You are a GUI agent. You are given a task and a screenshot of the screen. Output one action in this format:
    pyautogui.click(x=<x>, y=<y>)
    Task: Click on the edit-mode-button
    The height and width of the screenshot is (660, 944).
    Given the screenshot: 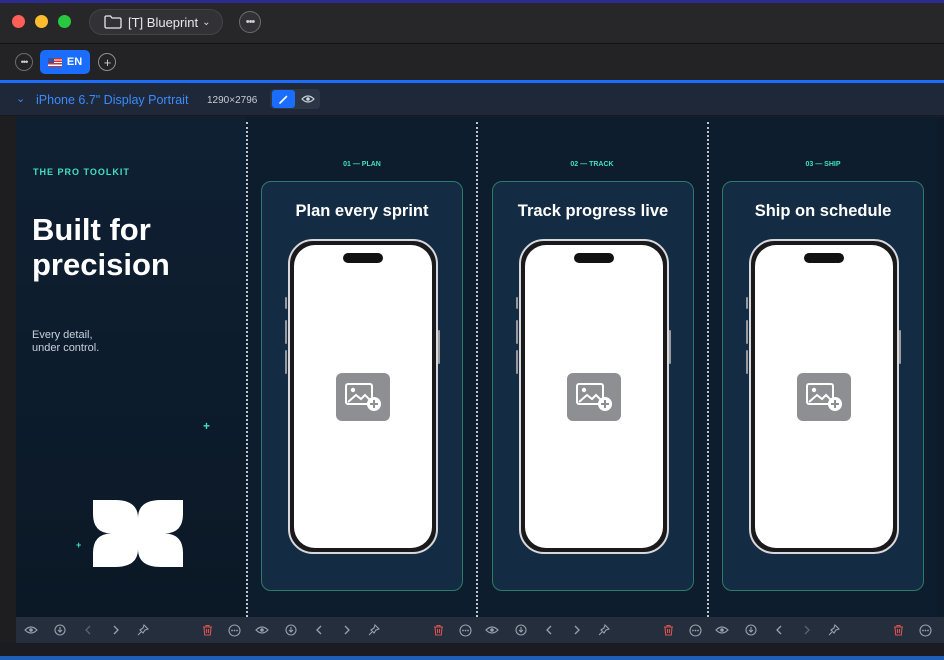 What is the action you would take?
    pyautogui.click(x=283, y=99)
    